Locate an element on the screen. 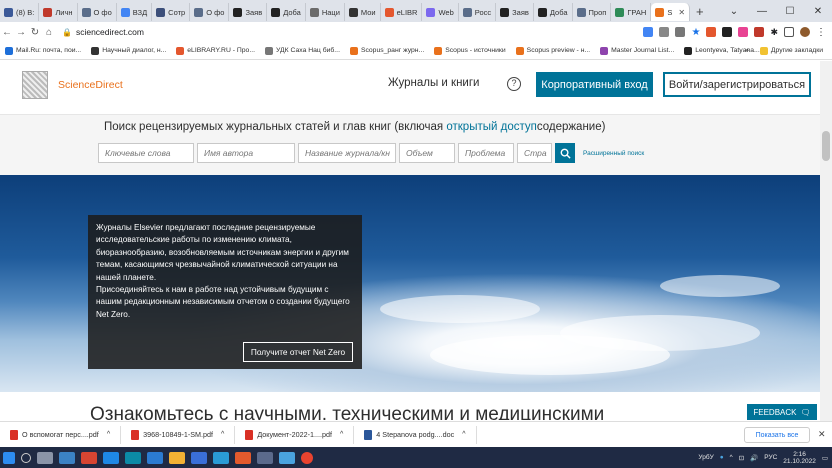 The width and height of the screenshot is (832, 468). other-bookmarks-folder: Другие закладки is located at coordinates (791, 50).